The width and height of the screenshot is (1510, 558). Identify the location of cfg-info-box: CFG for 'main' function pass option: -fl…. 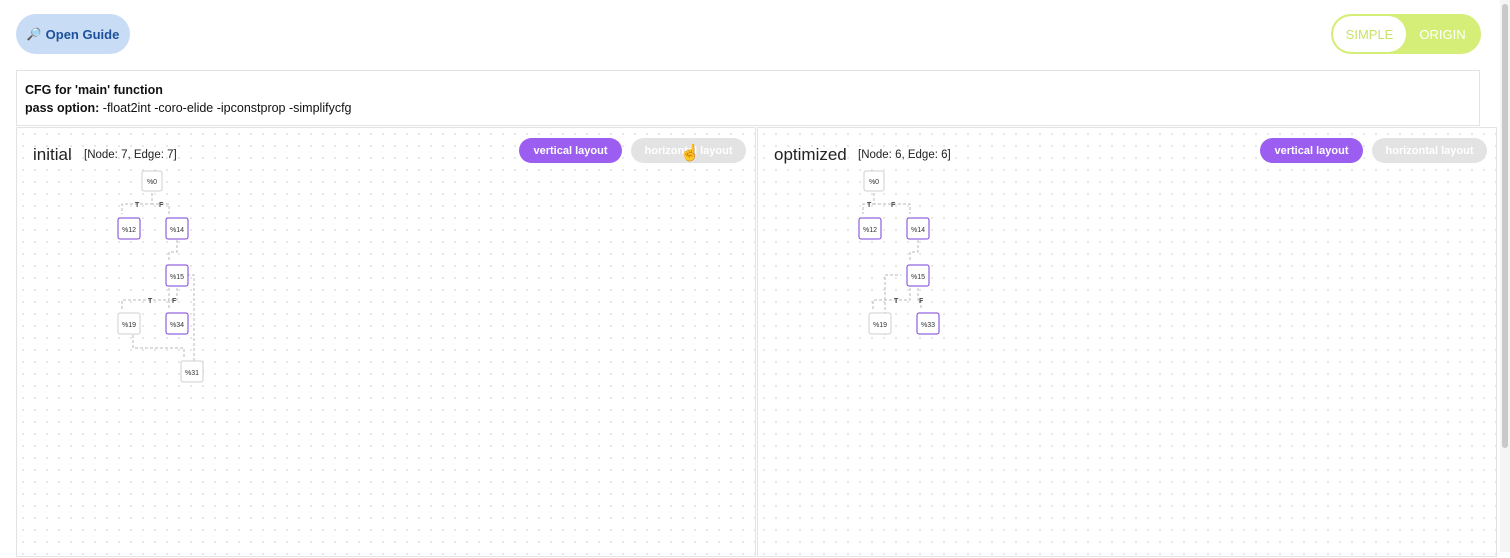
(748, 98).